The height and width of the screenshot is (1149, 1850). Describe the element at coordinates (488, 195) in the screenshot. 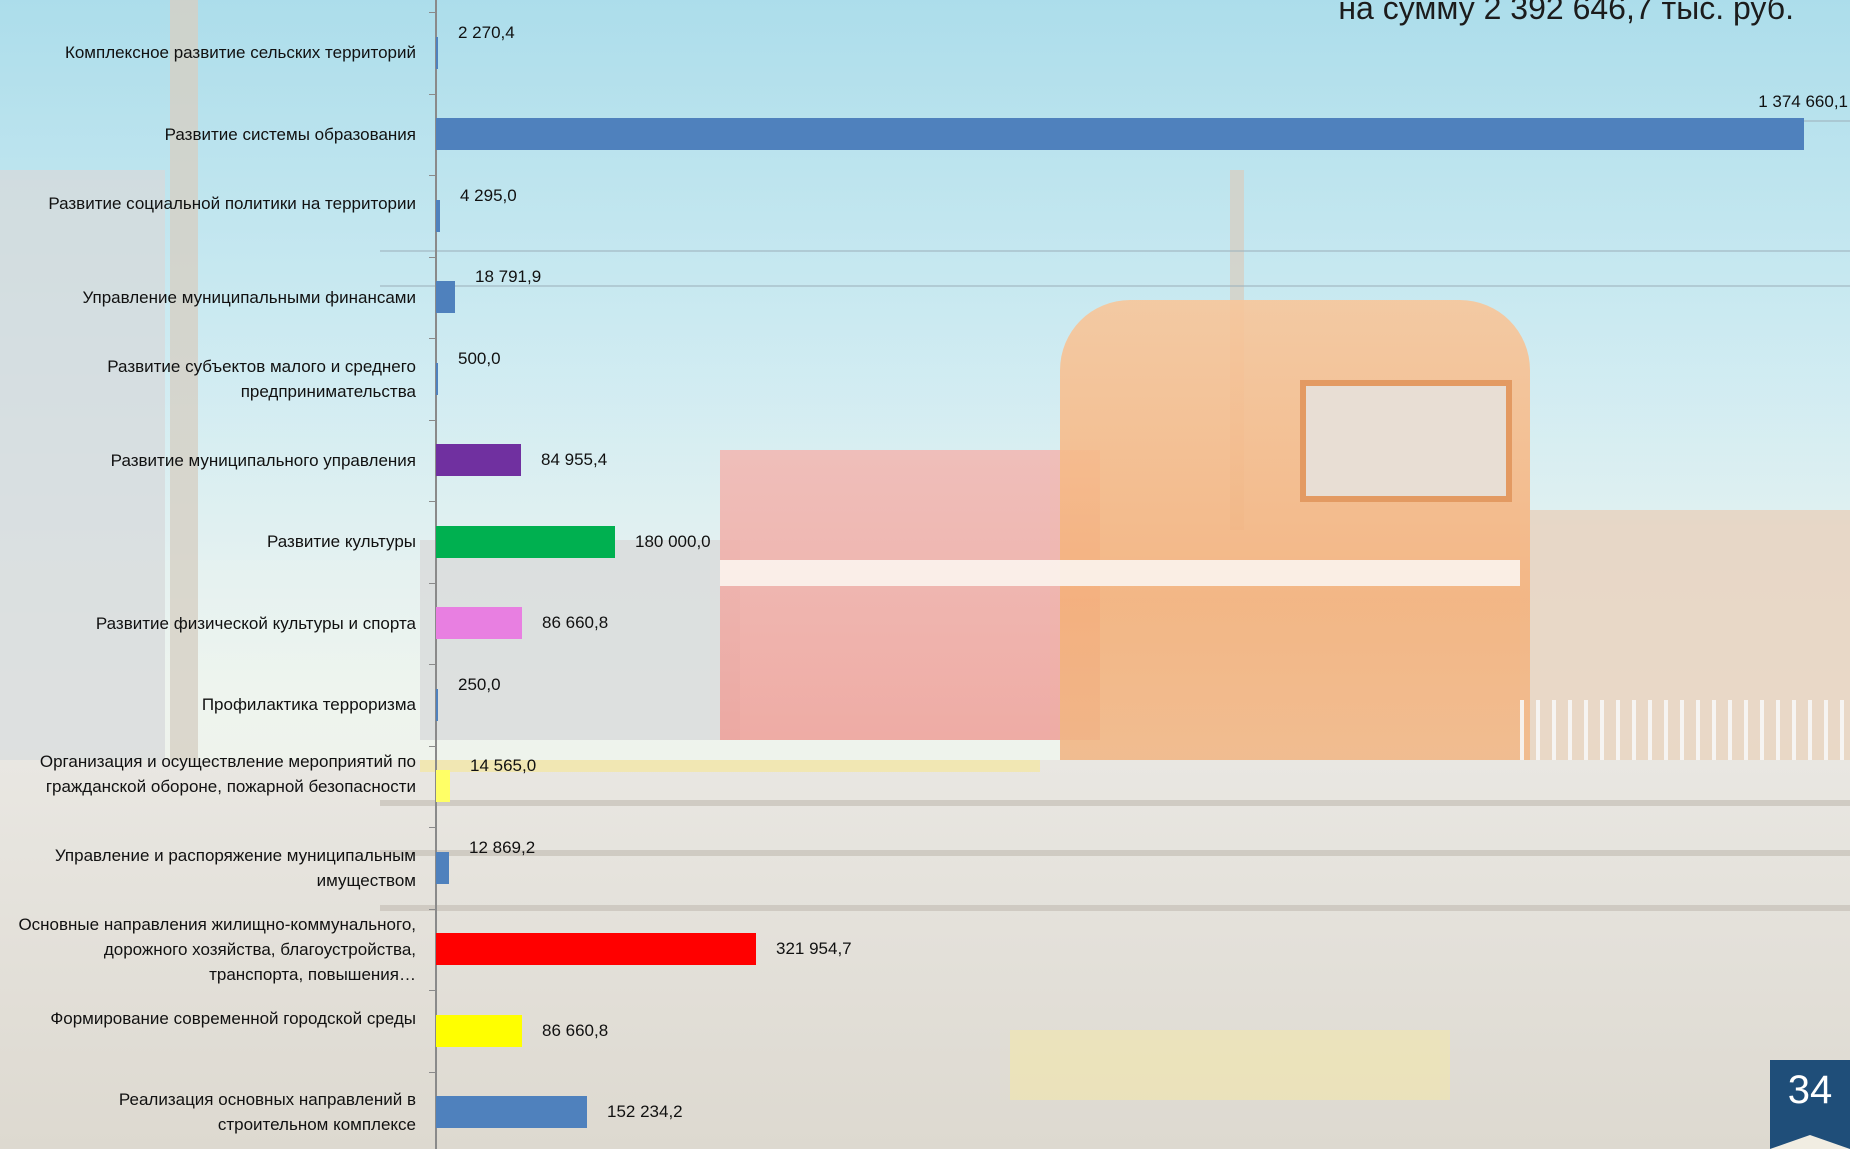

I see `data-label: 4 295,0` at that location.